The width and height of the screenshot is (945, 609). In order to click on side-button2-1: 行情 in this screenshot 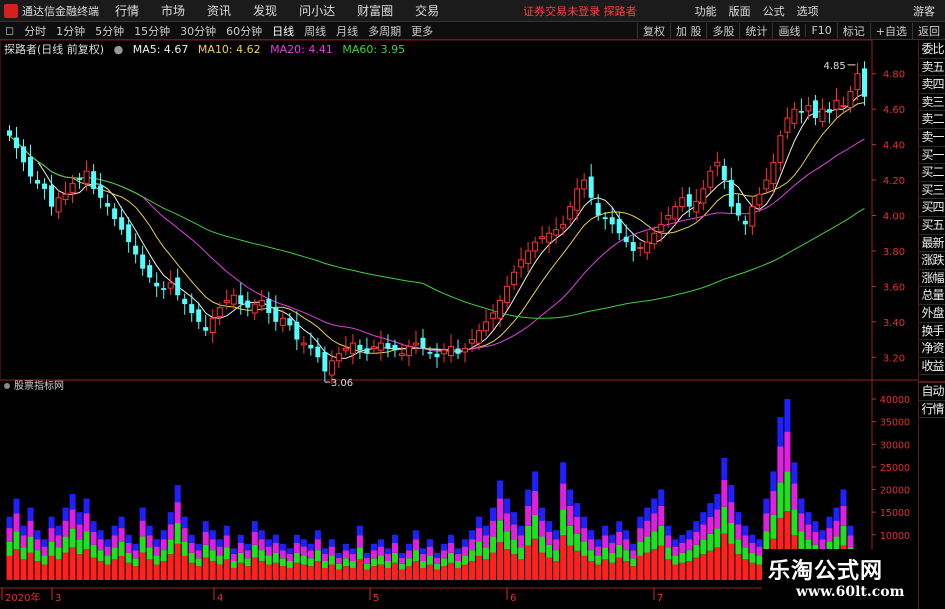, I will do `click(932, 410)`.